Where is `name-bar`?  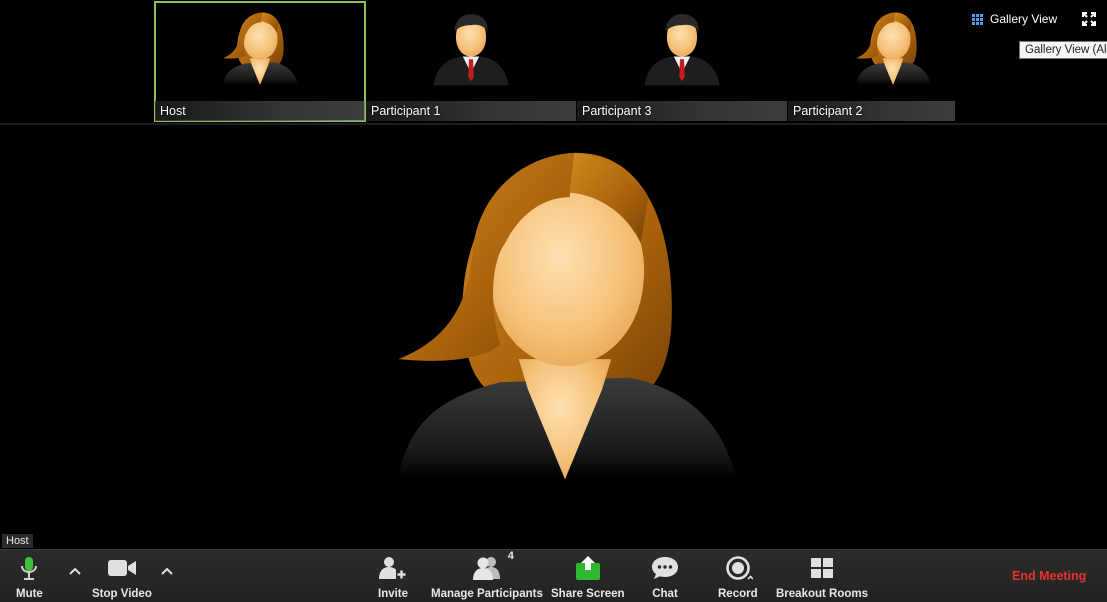 name-bar is located at coordinates (260, 111).